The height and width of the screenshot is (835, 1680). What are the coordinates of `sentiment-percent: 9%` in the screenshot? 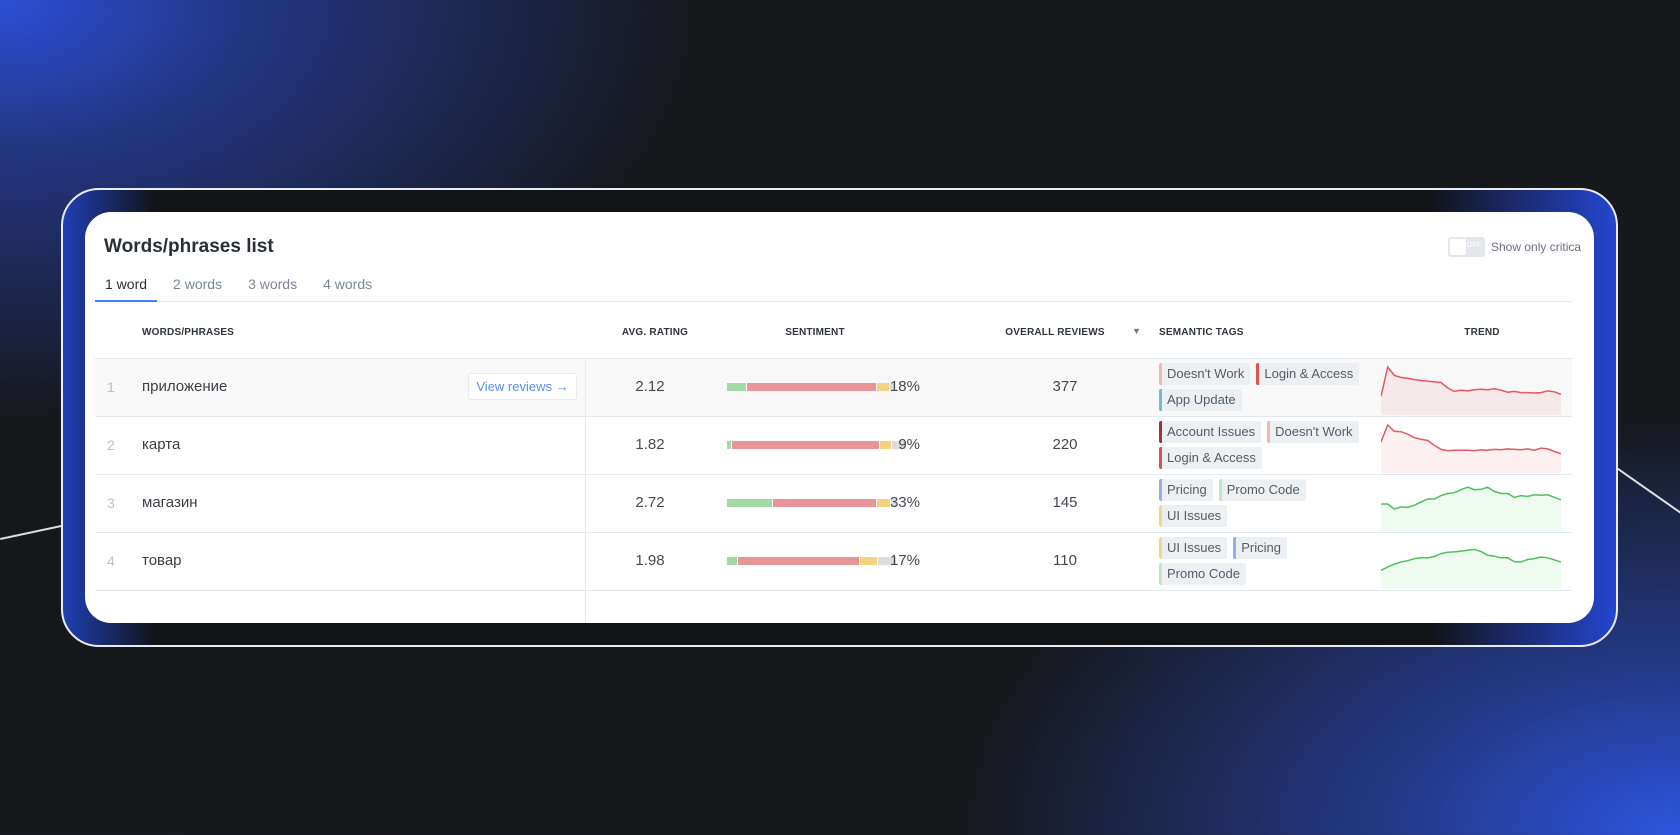 It's located at (909, 444).